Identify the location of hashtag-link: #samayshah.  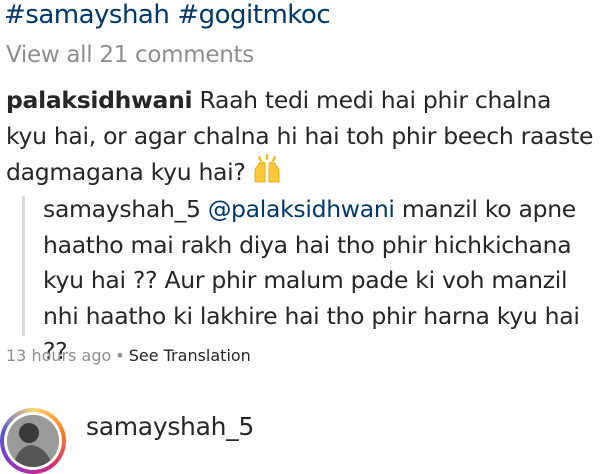
(87, 15).